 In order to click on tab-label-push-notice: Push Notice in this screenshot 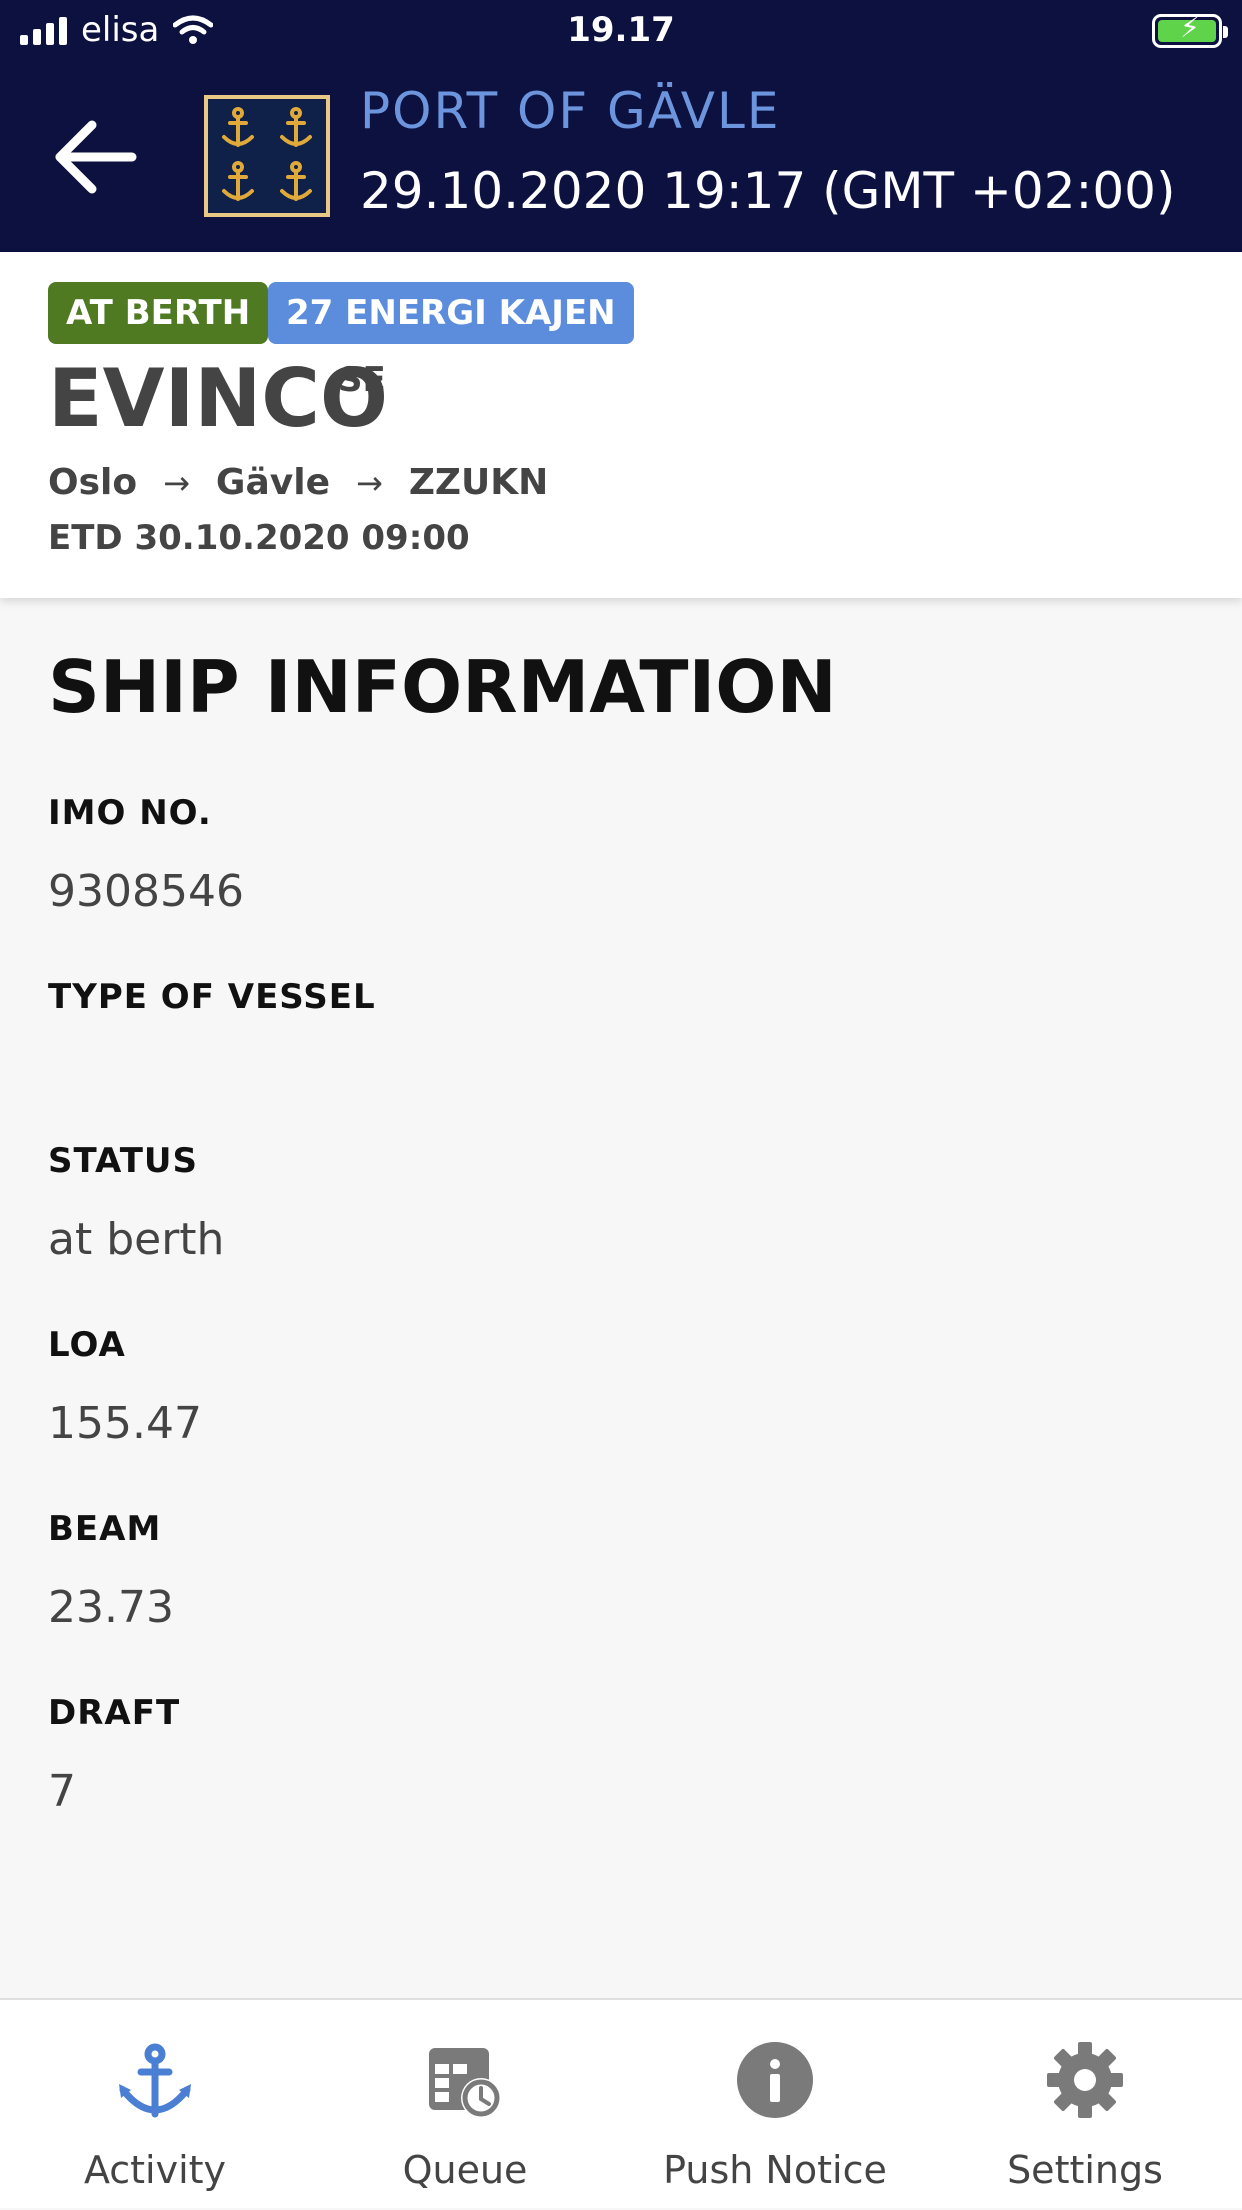, I will do `click(775, 2170)`.